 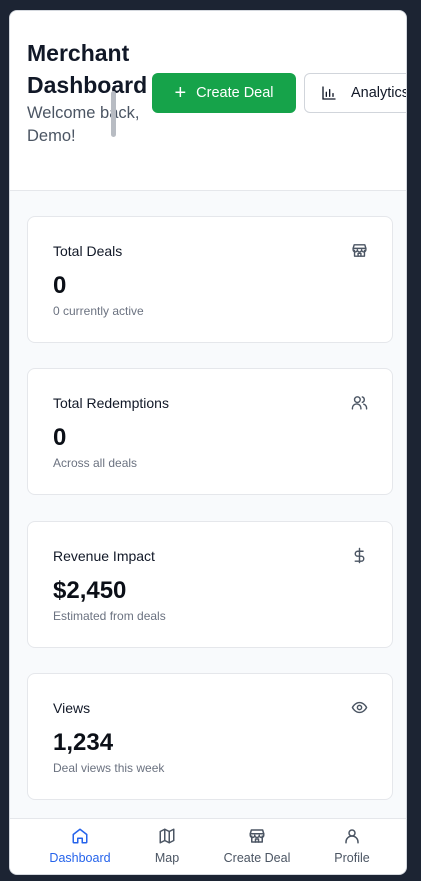 I want to click on user-icon, so click(x=352, y=836).